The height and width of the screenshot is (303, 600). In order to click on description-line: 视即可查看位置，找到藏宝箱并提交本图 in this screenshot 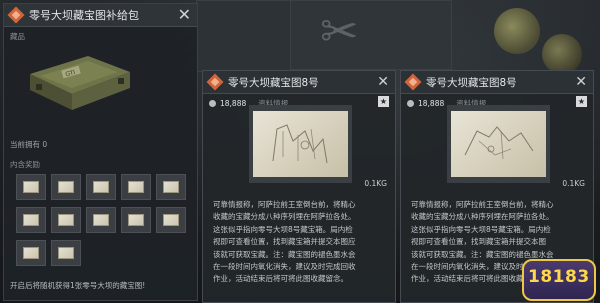, I will do `click(478, 242)`.